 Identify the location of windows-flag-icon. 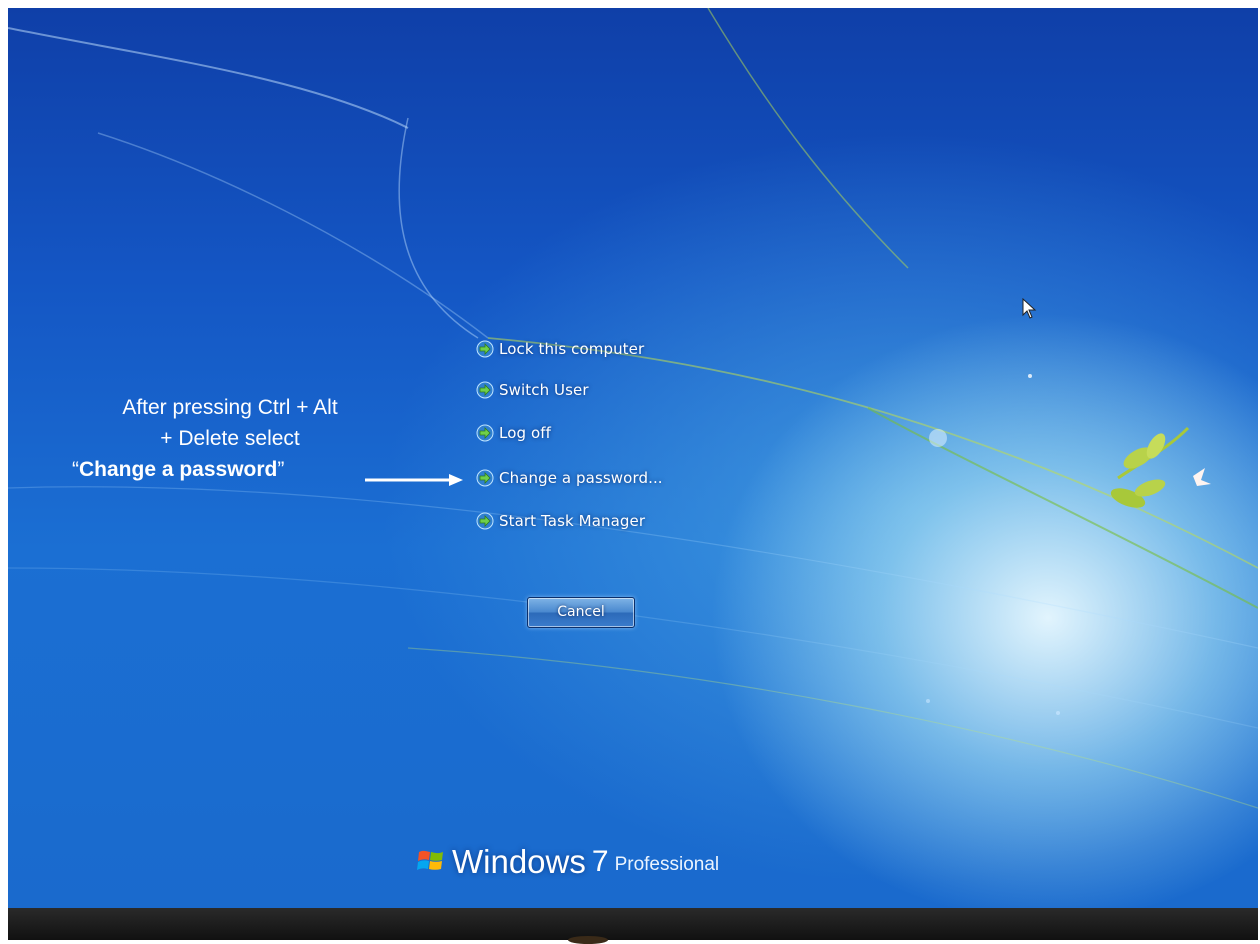
(430, 860).